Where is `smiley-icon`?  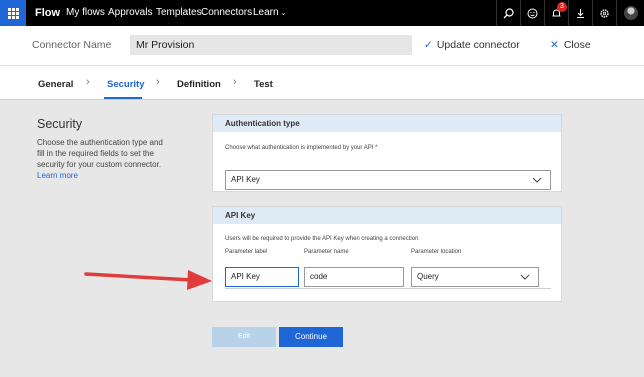 smiley-icon is located at coordinates (532, 13).